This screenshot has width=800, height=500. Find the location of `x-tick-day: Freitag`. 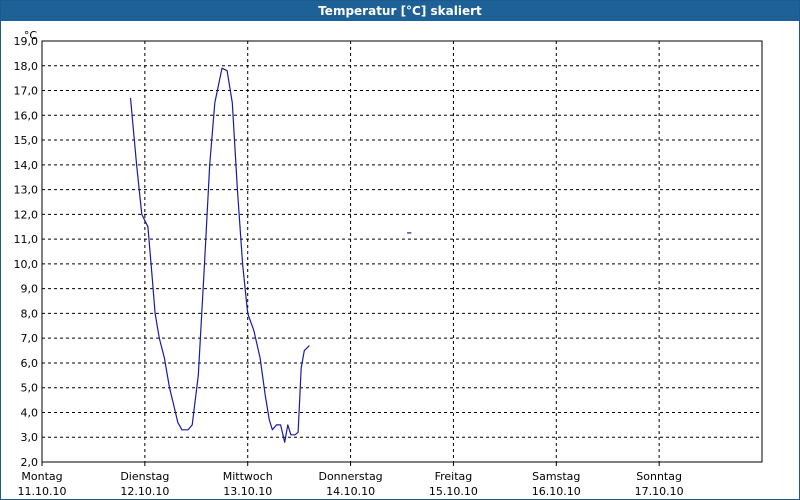

x-tick-day: Freitag is located at coordinates (454, 476).